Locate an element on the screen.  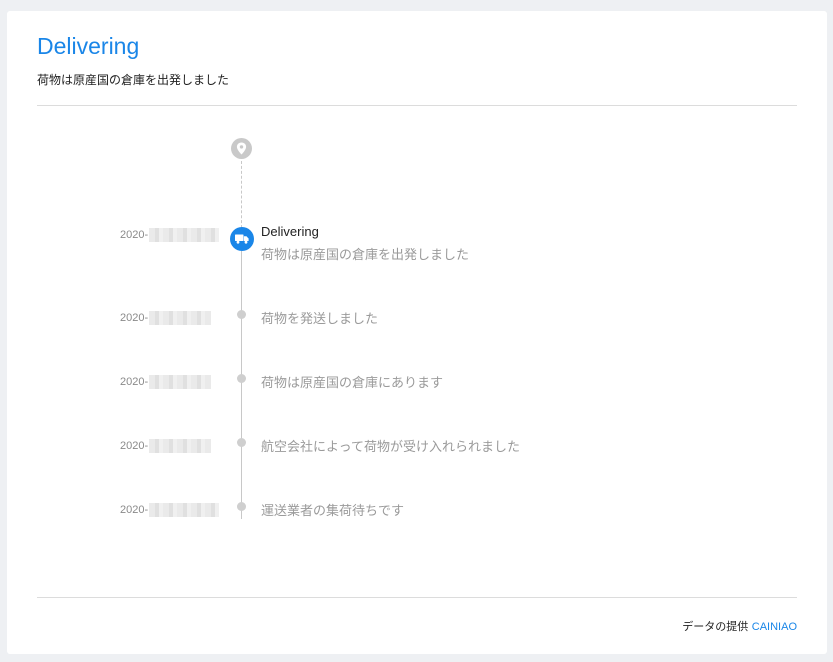
location-pin-icon is located at coordinates (241, 148).